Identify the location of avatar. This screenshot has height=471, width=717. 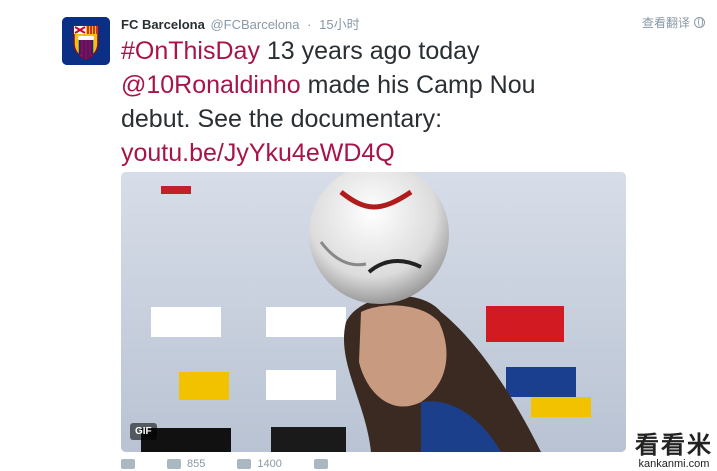
(86, 41).